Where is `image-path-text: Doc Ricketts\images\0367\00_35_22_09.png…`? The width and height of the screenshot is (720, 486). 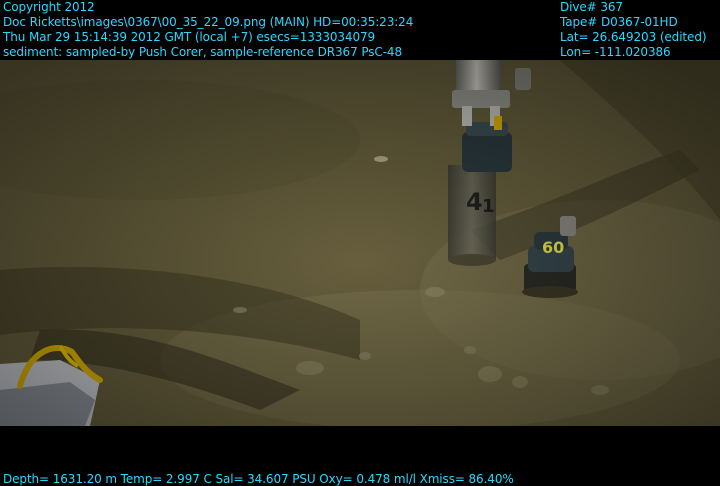
image-path-text: Doc Ricketts\images\0367\00_35_22_09.png… is located at coordinates (208, 22).